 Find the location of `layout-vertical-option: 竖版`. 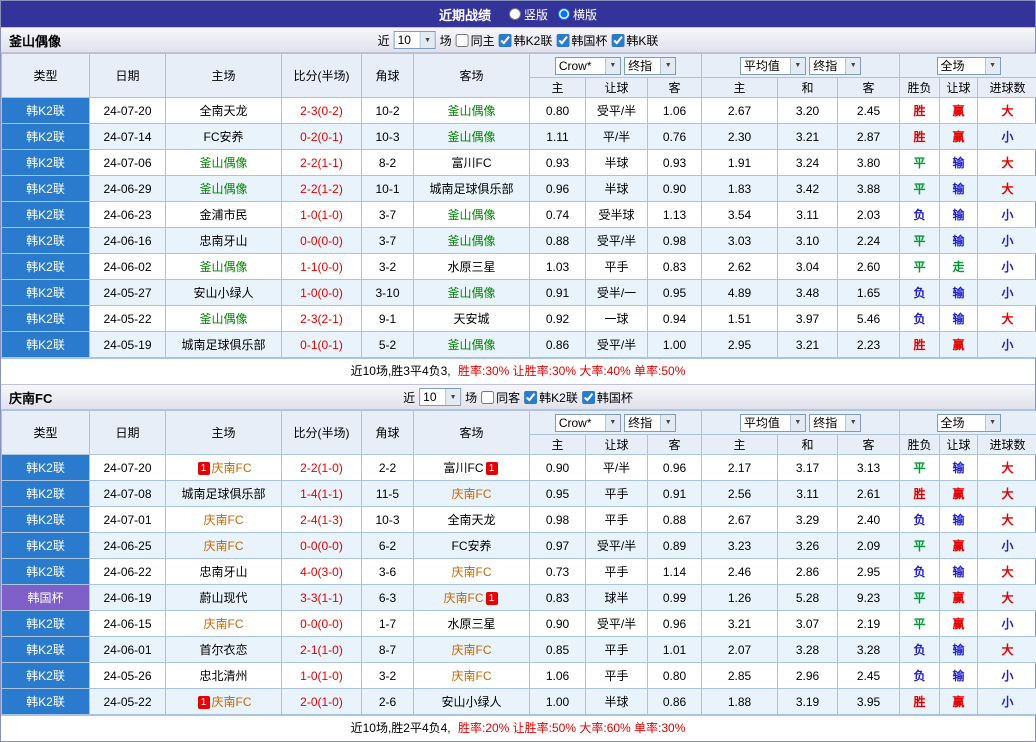

layout-vertical-option: 竖版 is located at coordinates (528, 14).